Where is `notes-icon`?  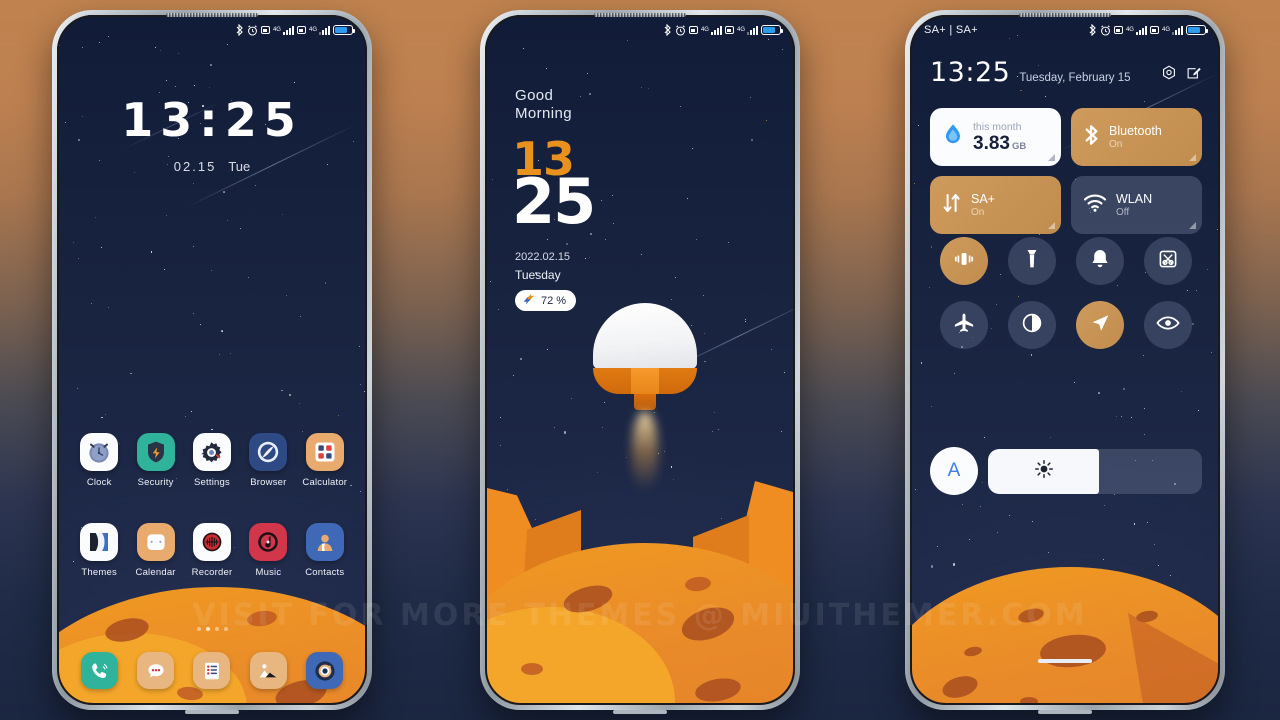
notes-icon is located at coordinates (212, 670).